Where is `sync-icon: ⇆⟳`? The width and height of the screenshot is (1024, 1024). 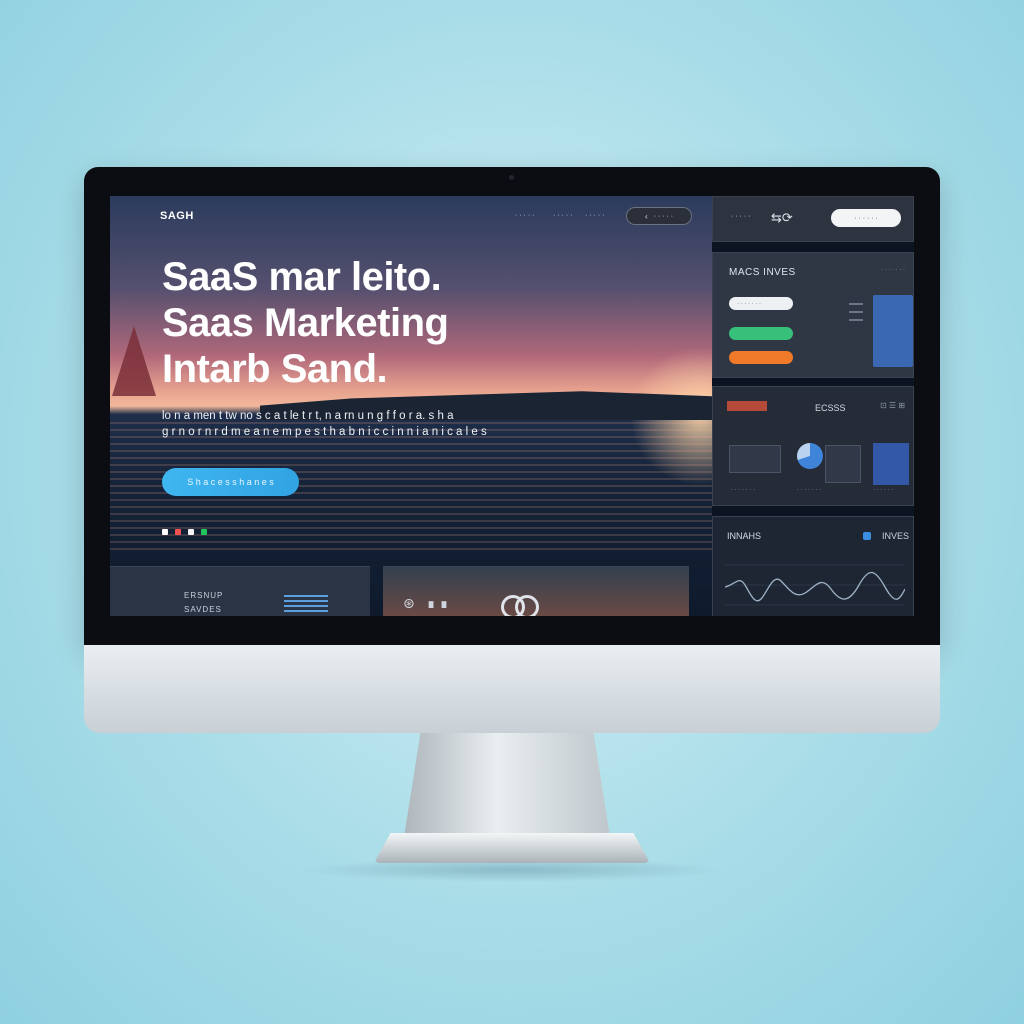 sync-icon: ⇆⟳ is located at coordinates (782, 218).